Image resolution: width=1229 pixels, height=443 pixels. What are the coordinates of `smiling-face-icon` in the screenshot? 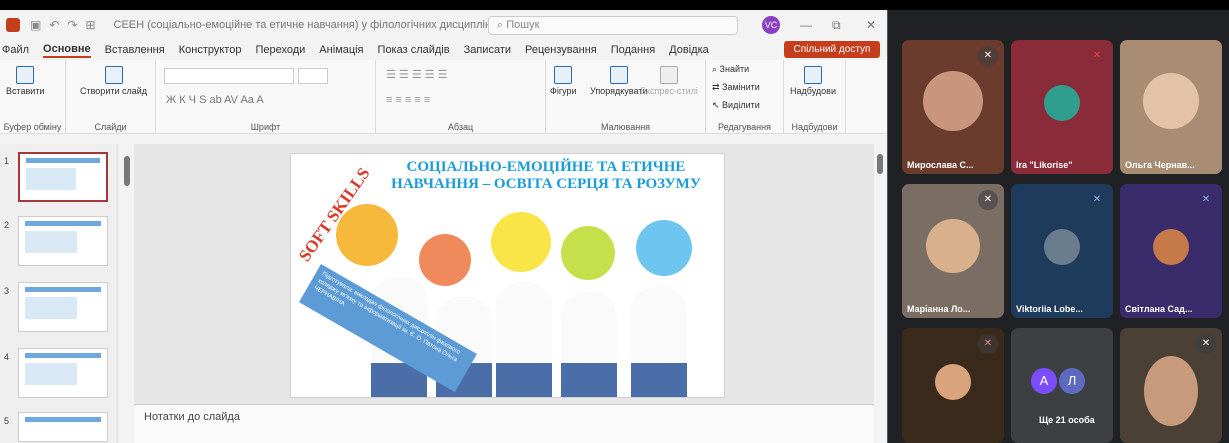 It's located at (521, 242).